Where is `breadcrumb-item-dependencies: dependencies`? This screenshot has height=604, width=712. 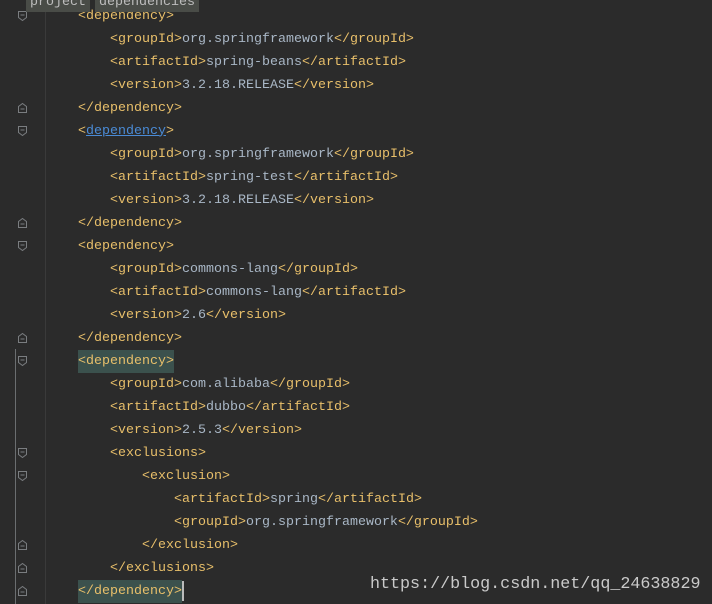
breadcrumb-item-dependencies: dependencies is located at coordinates (147, 6).